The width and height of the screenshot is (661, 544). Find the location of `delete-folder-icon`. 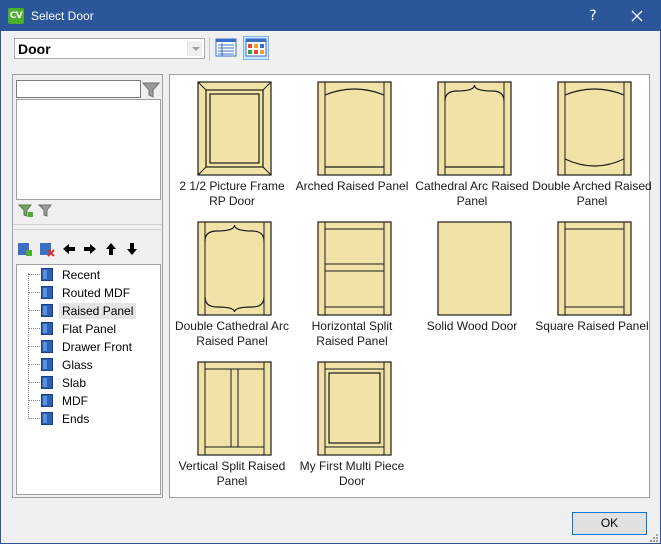

delete-folder-icon is located at coordinates (47, 250).